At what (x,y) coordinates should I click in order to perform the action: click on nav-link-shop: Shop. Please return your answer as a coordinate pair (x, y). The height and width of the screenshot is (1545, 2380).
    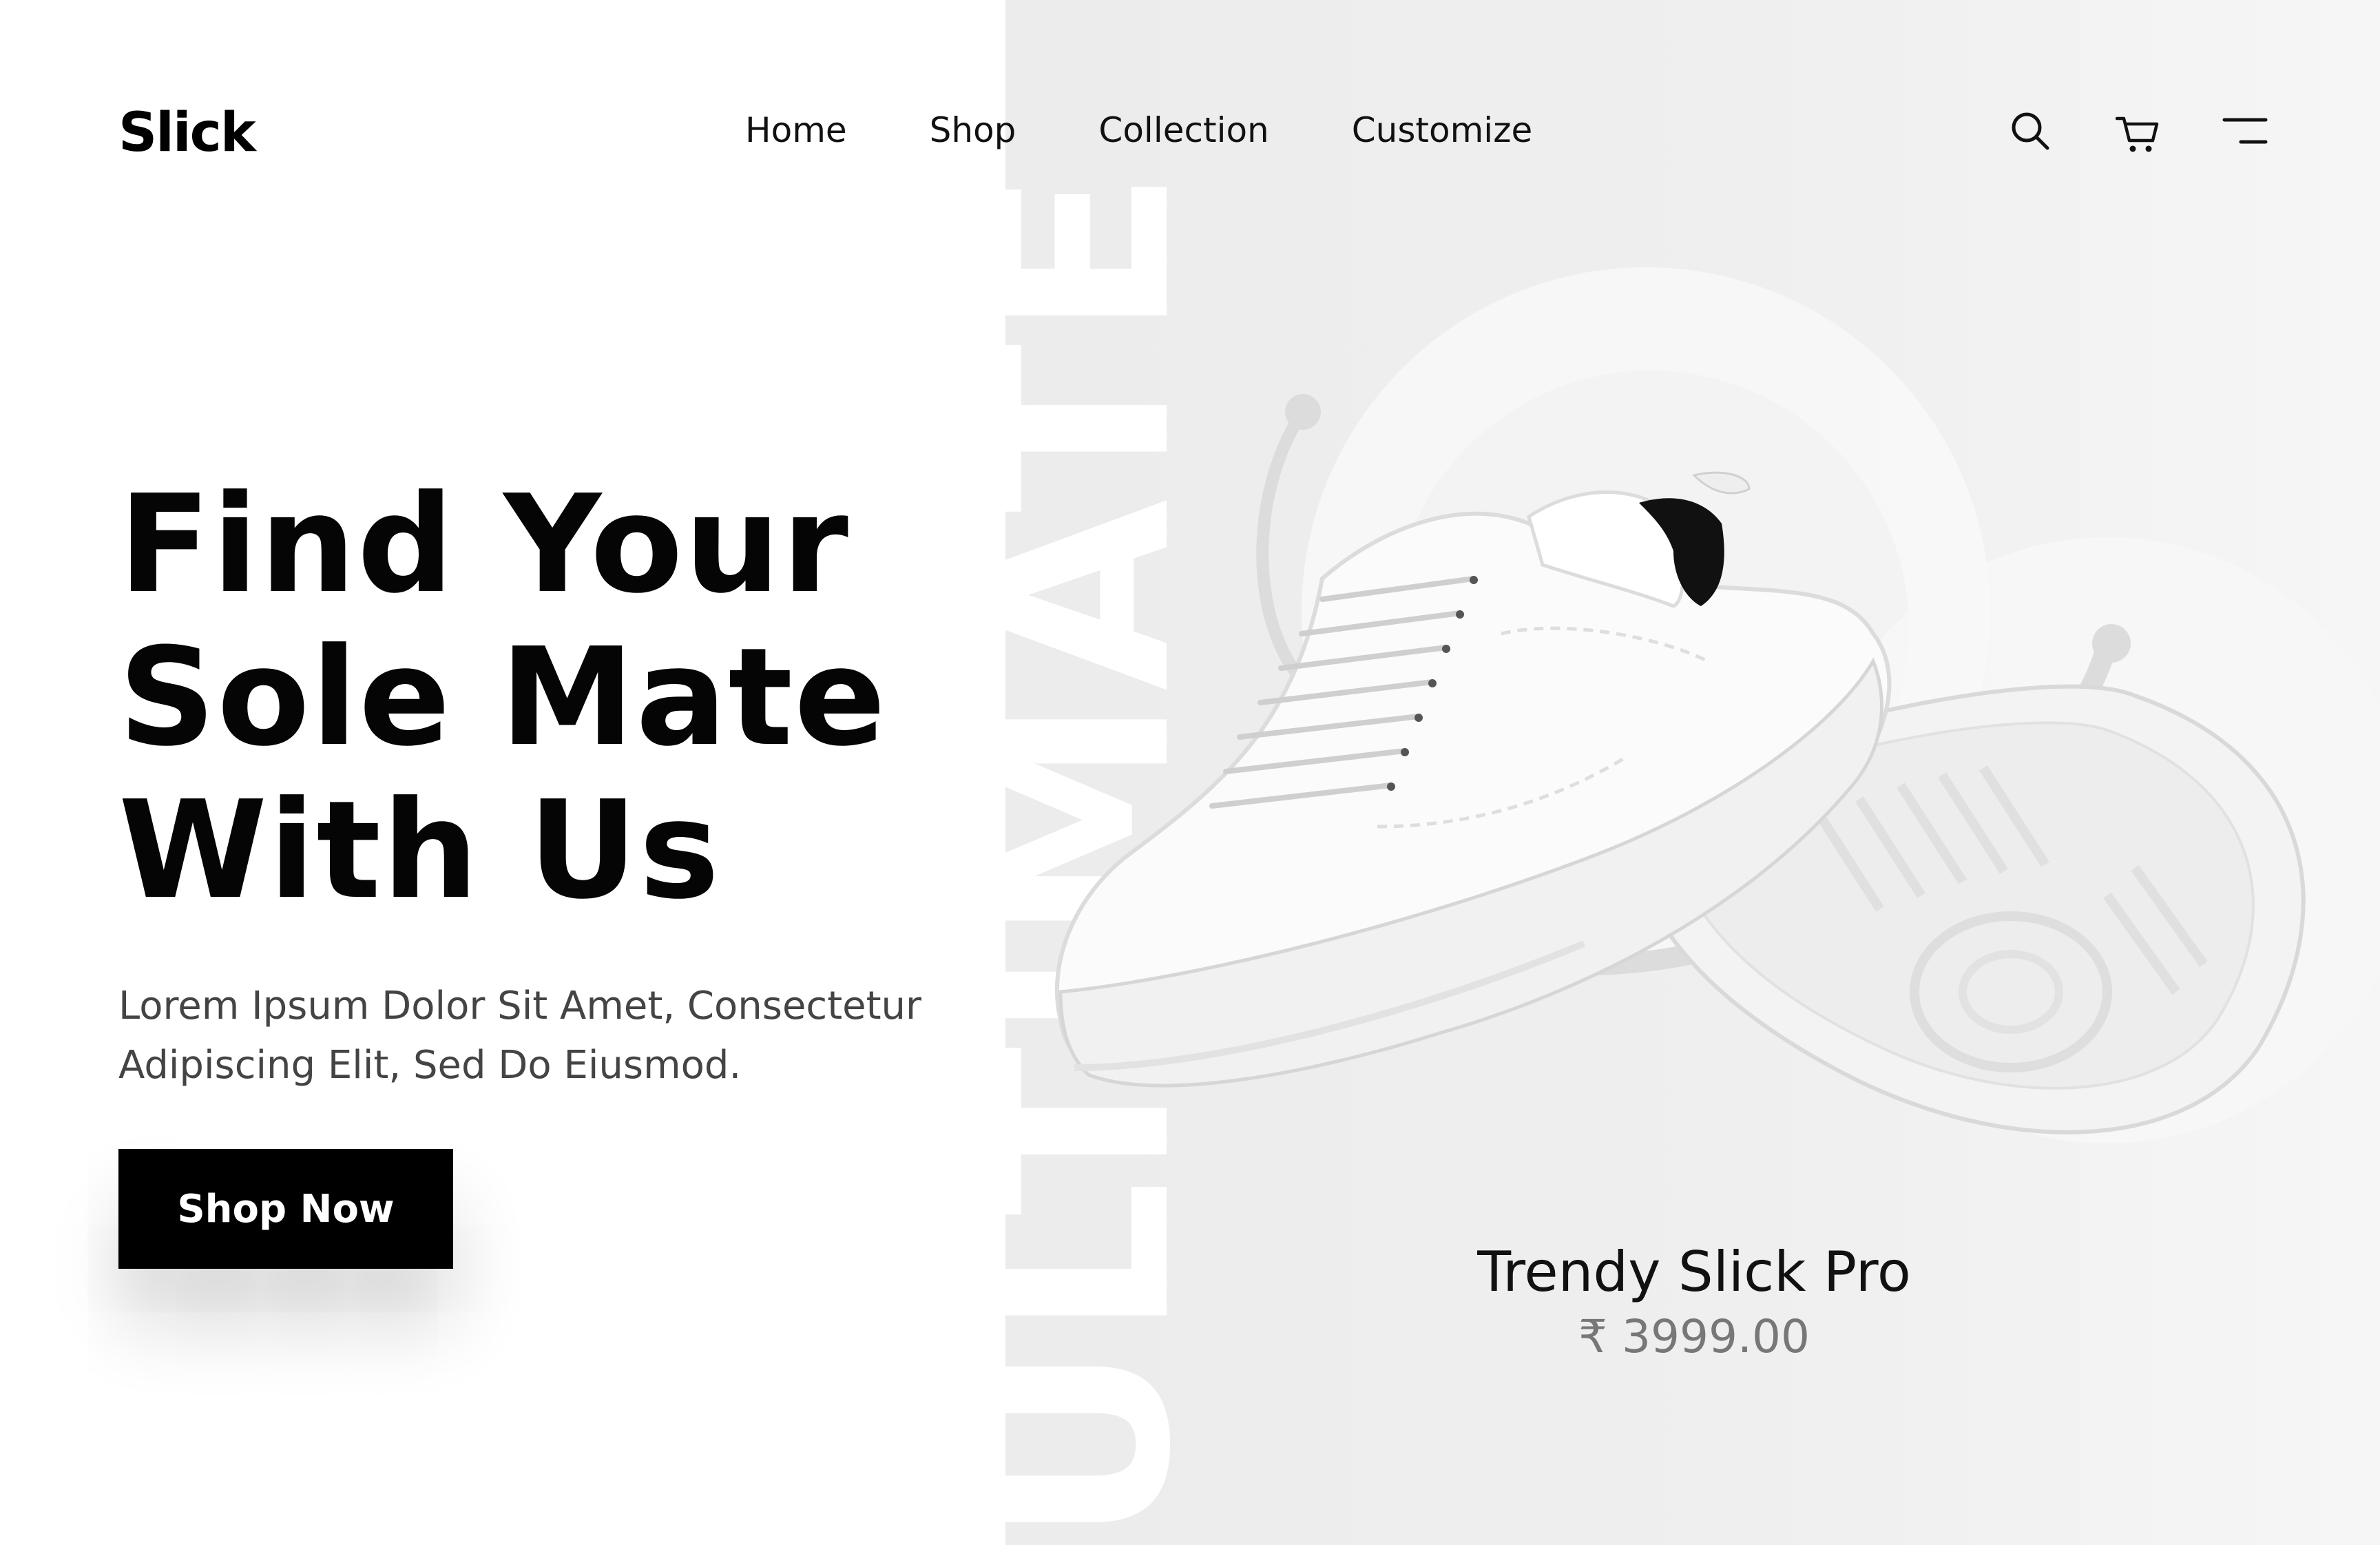
    Looking at the image, I should click on (973, 130).